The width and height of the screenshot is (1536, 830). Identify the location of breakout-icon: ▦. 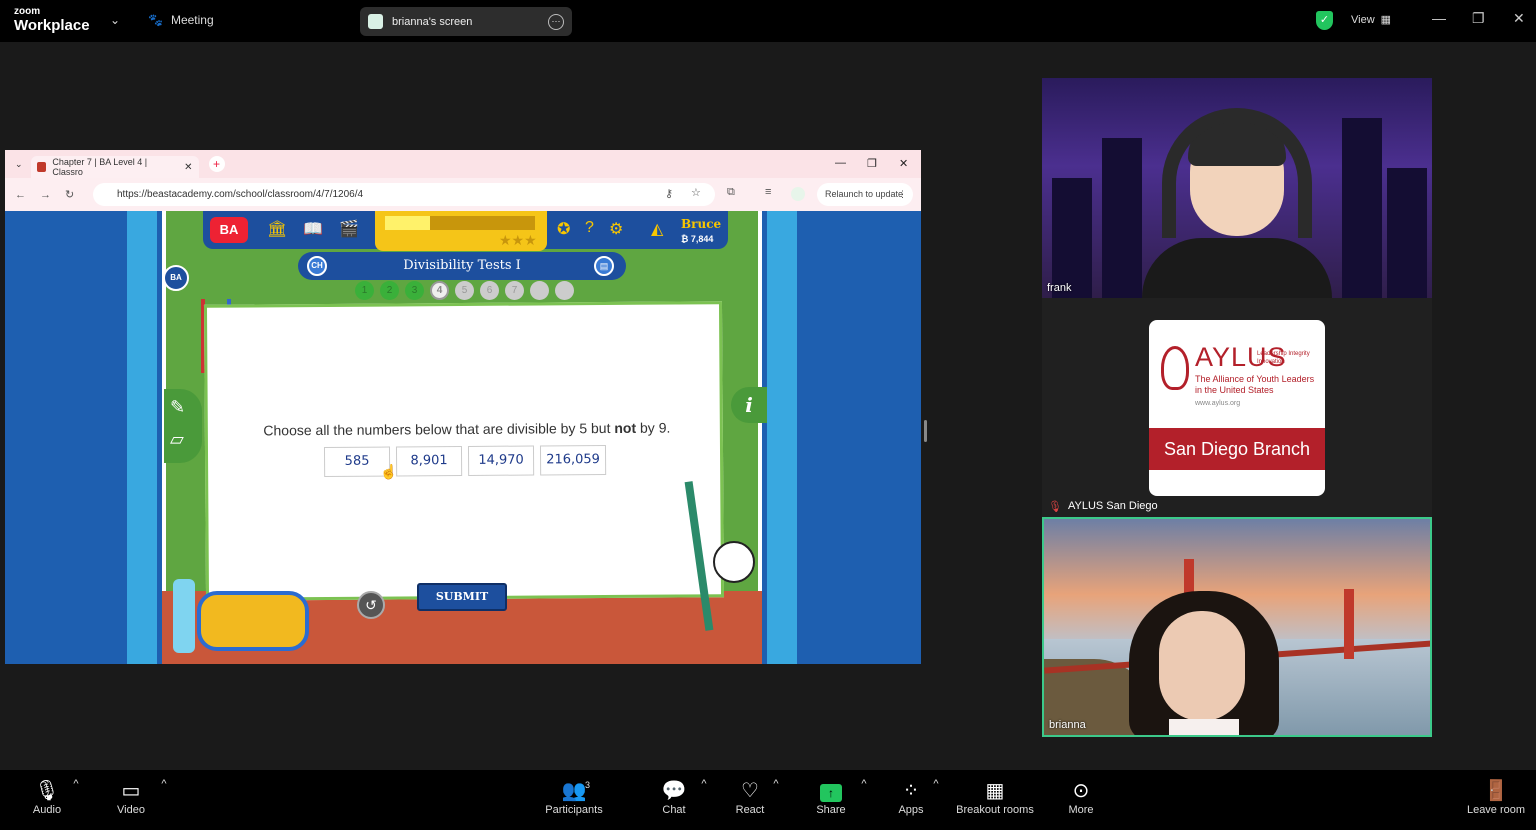
(995, 791).